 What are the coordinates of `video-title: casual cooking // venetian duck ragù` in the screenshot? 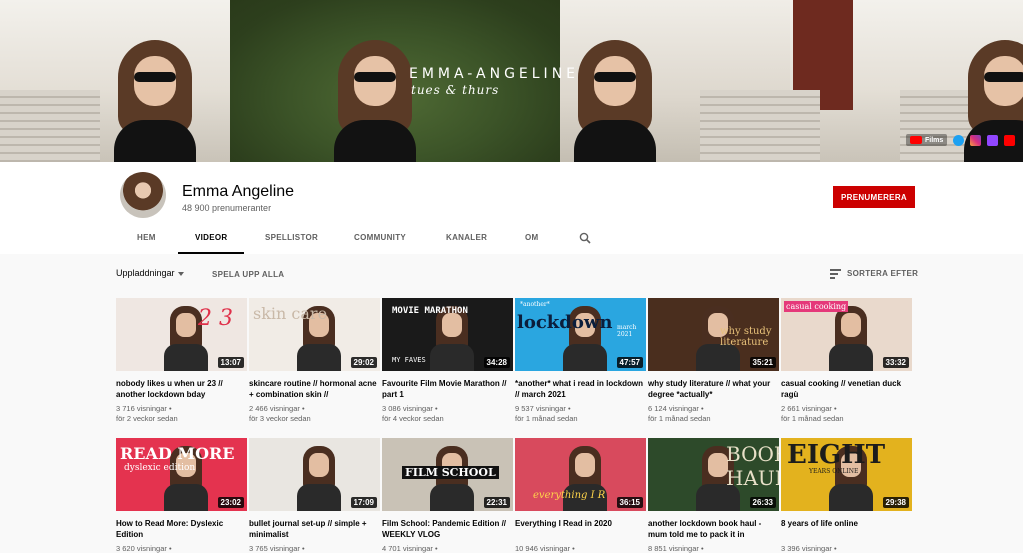 It's located at (846, 389).